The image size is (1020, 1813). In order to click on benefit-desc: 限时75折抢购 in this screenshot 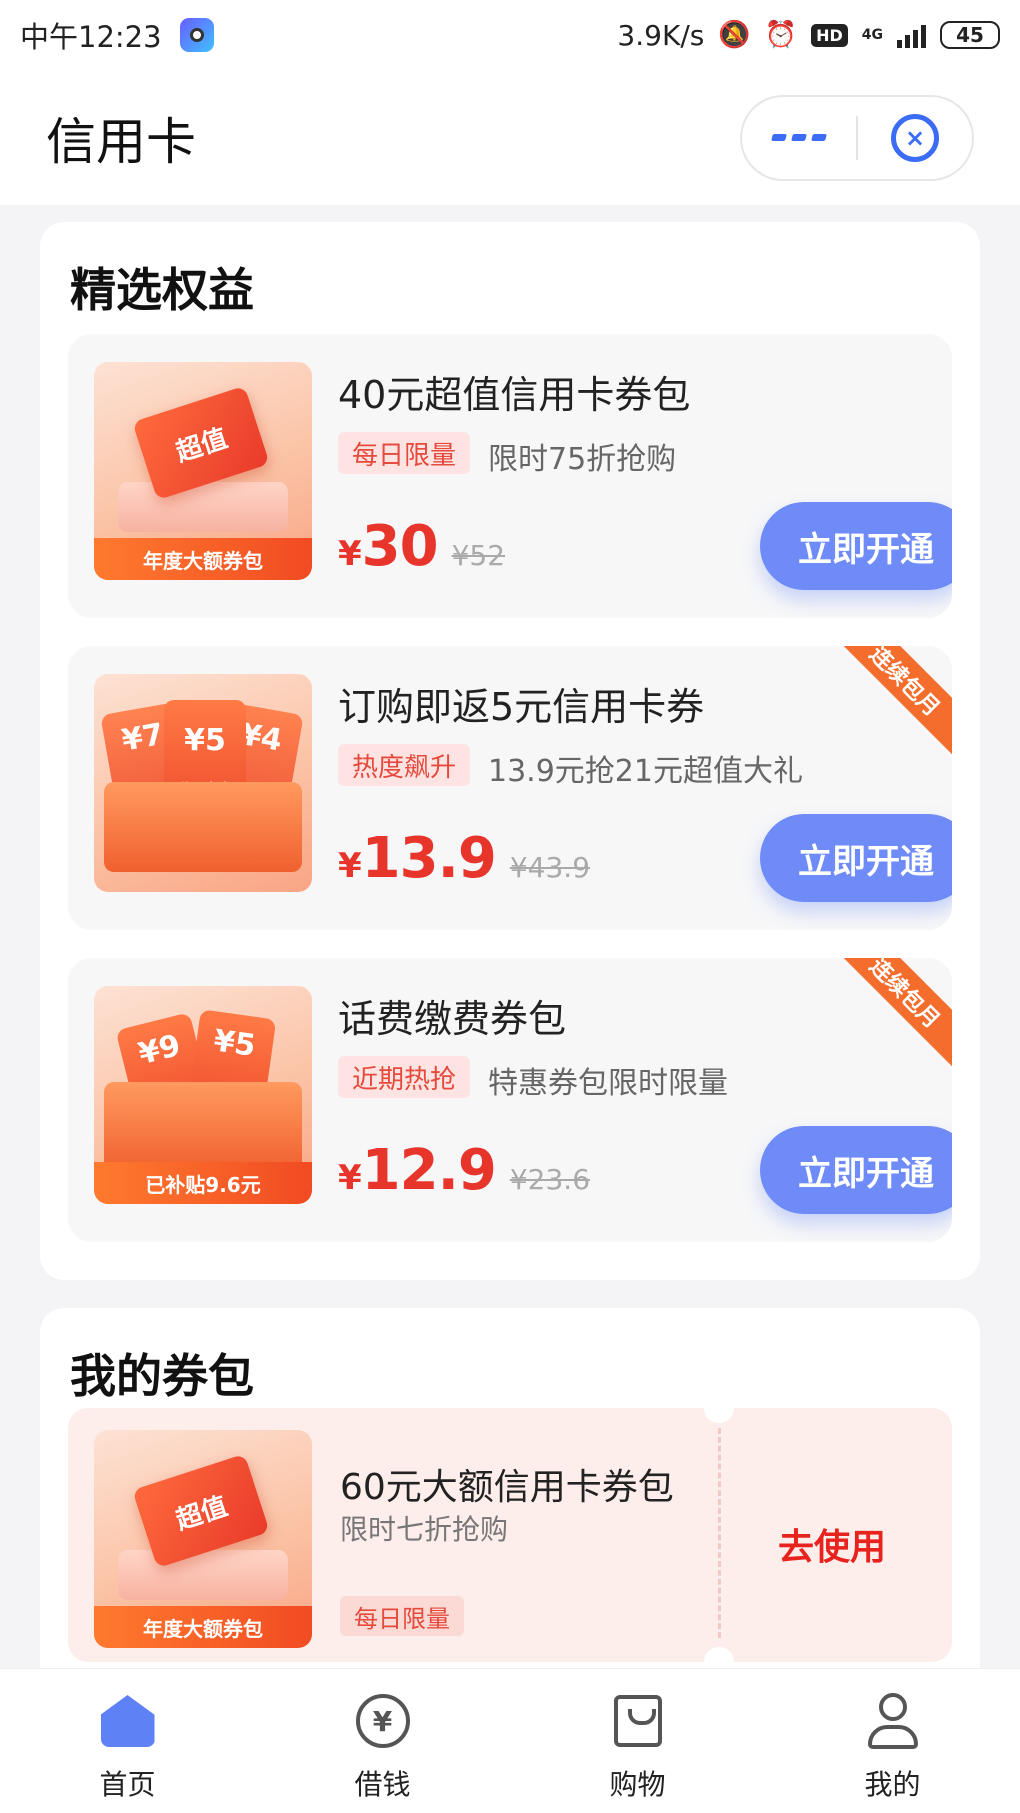, I will do `click(582, 459)`.